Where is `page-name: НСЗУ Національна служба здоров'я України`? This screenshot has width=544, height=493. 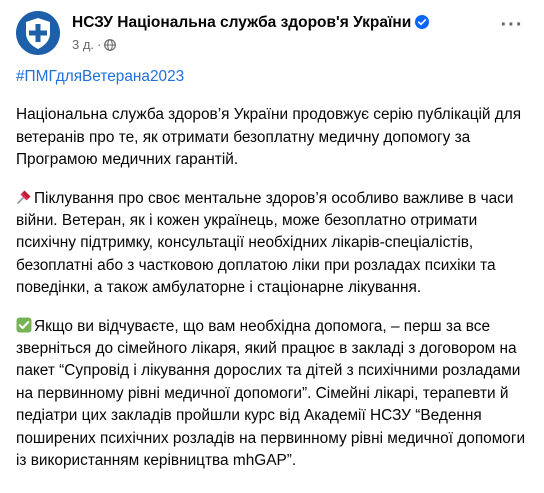
page-name: НСЗУ Національна служба здоров'я України is located at coordinates (241, 22).